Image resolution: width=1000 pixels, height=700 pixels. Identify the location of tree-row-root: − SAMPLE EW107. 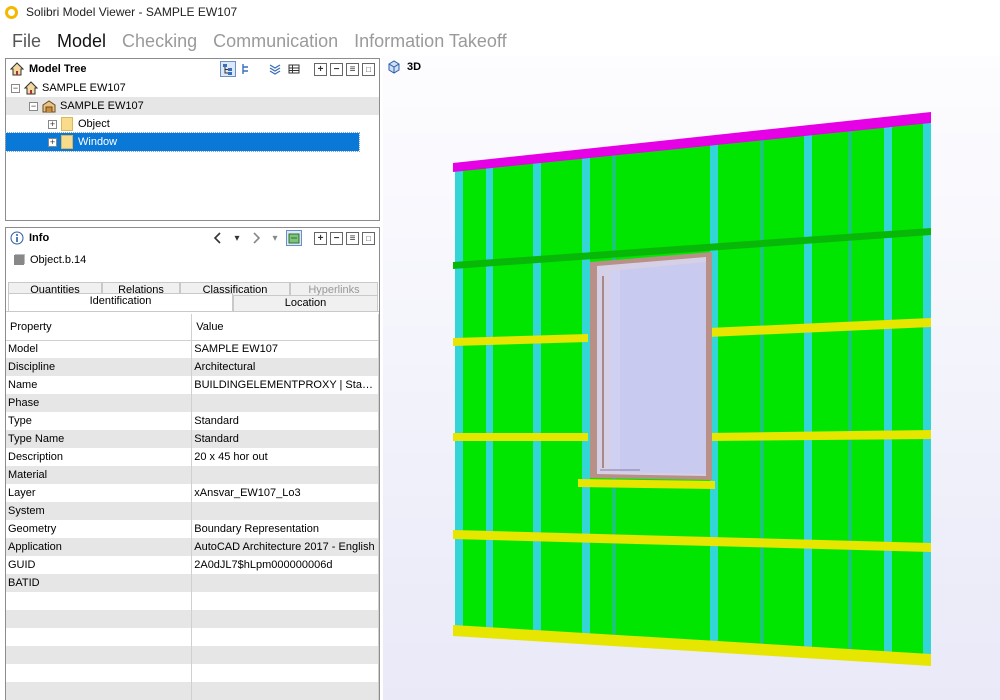
(192, 88).